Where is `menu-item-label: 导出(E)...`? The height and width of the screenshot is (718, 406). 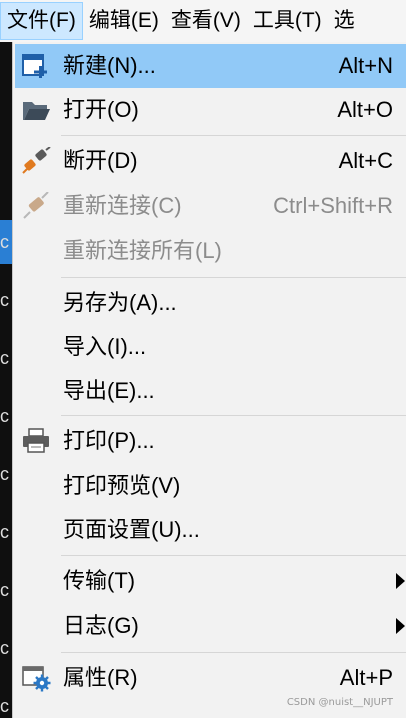
menu-item-label: 导出(E)... is located at coordinates (109, 390).